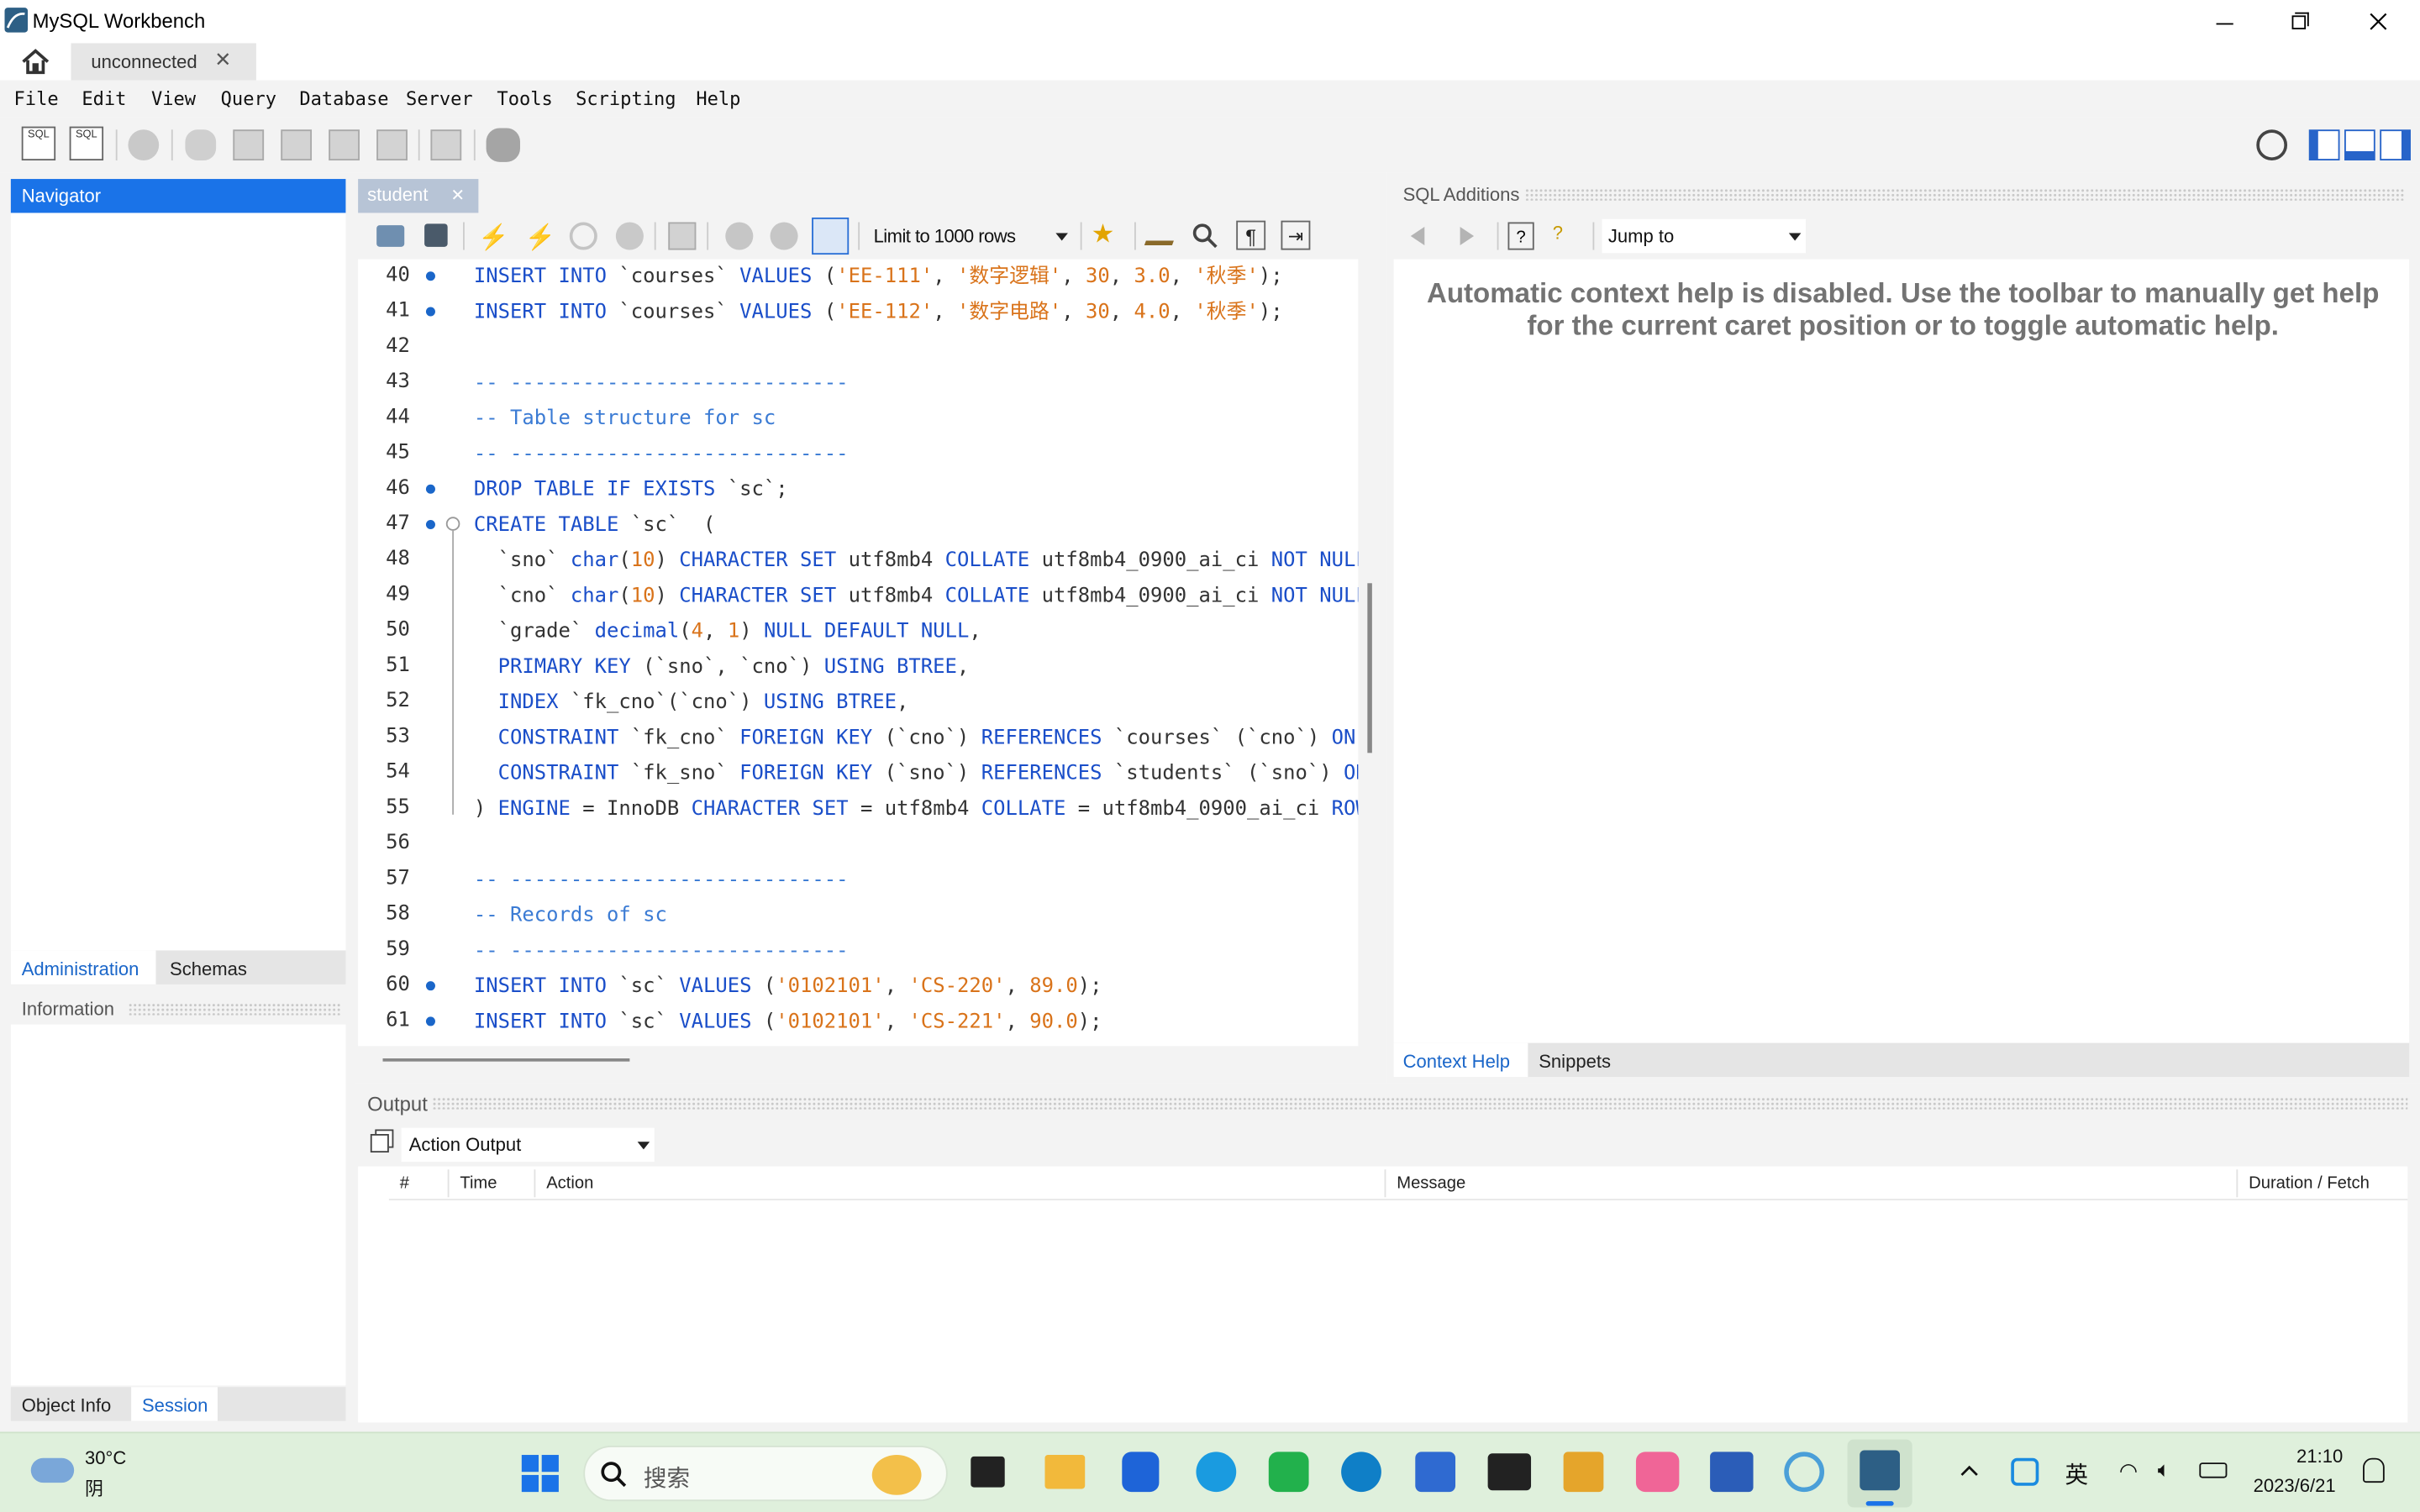  I want to click on search-table-data-icon, so click(446, 145).